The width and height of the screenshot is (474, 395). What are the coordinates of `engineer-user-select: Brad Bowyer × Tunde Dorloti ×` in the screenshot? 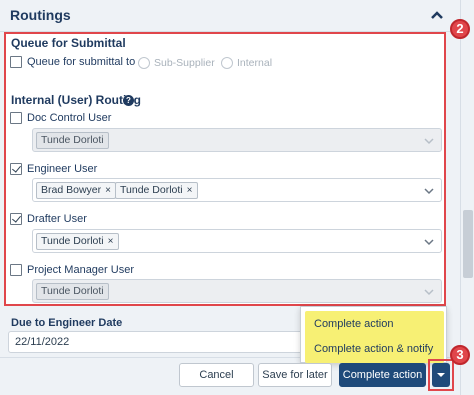 It's located at (237, 190).